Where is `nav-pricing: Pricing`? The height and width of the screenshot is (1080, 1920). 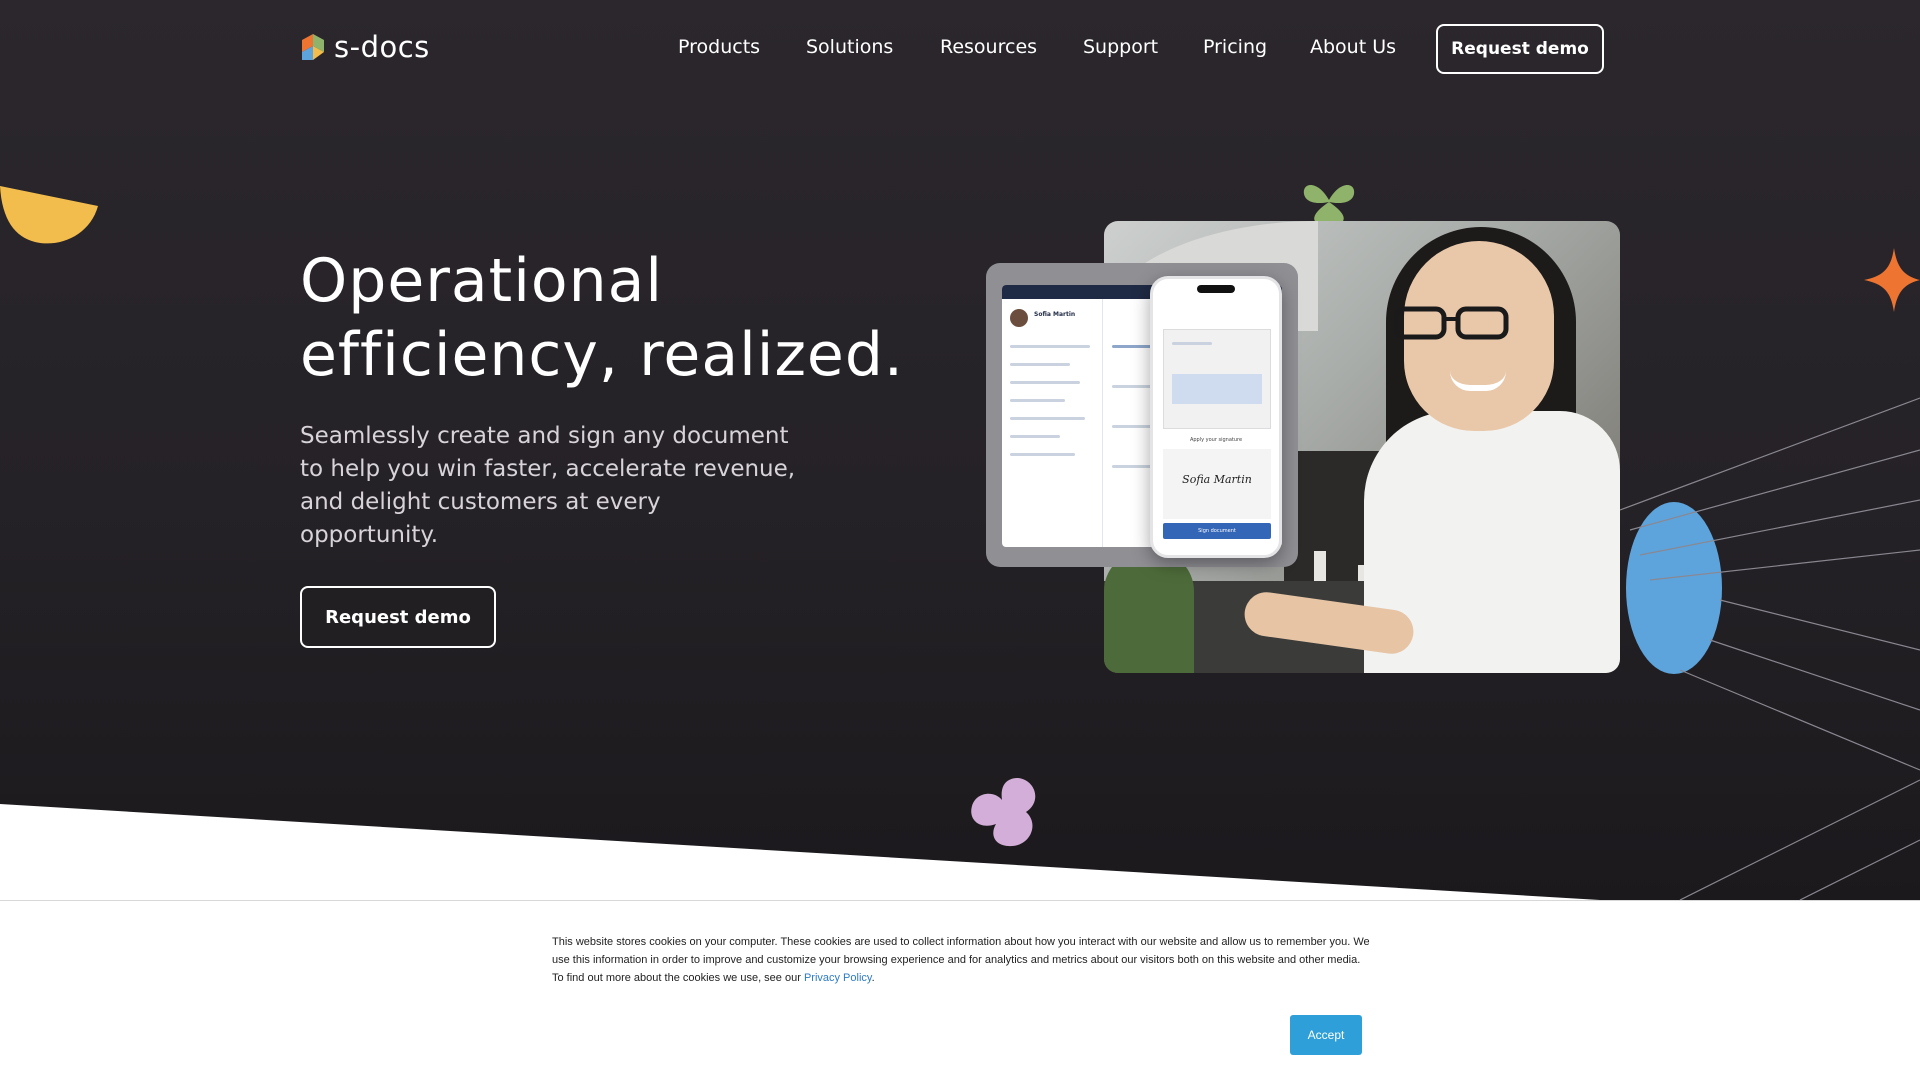 nav-pricing: Pricing is located at coordinates (1235, 47).